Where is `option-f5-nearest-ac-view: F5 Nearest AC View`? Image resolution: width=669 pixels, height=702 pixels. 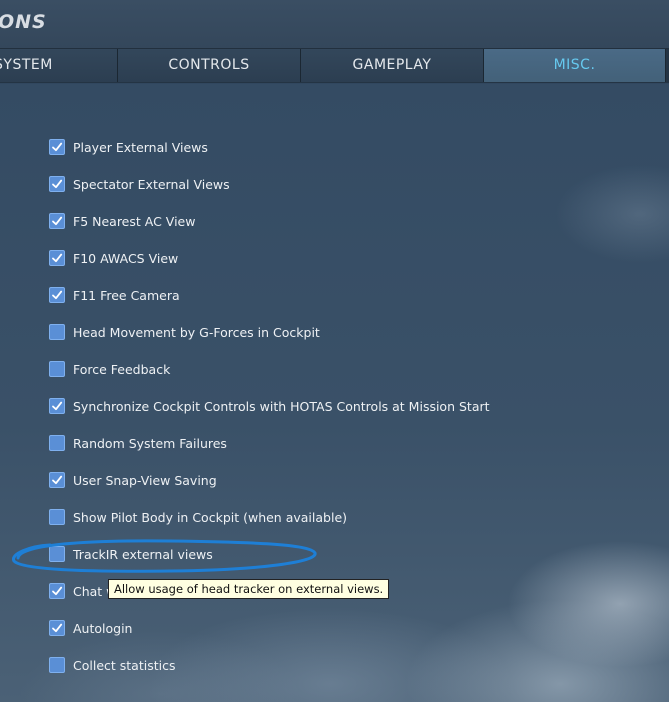
option-f5-nearest-ac-view: F5 Nearest AC View is located at coordinates (122, 221).